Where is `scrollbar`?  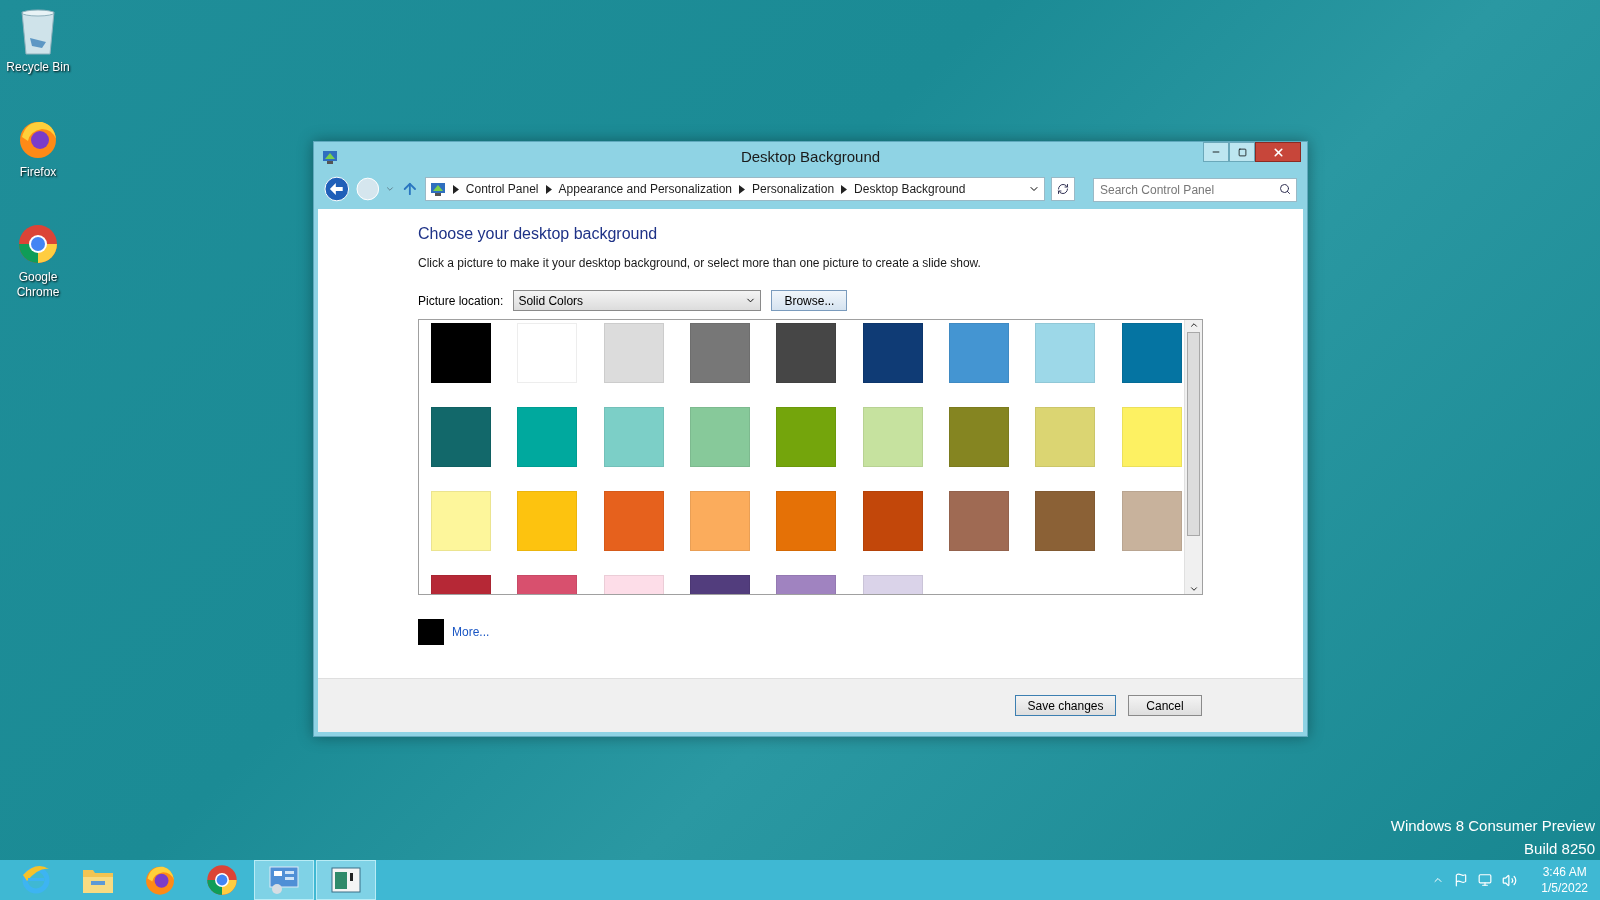
scrollbar is located at coordinates (1193, 457).